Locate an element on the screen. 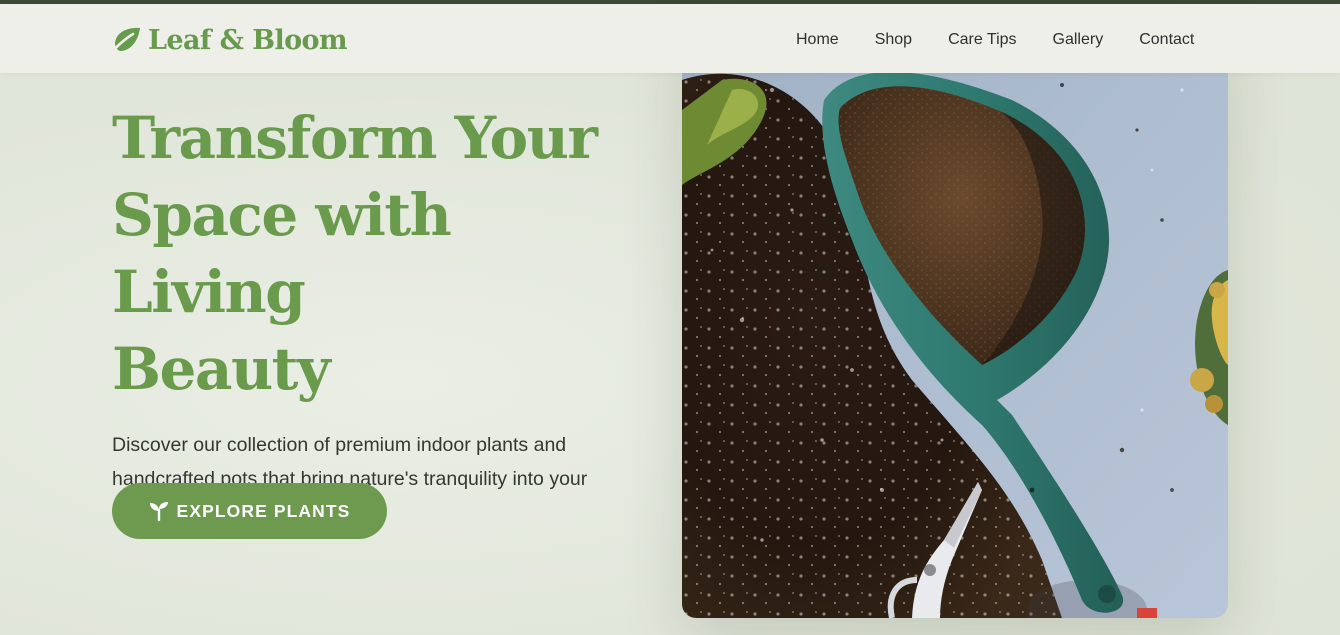 The image size is (1340, 635). seedling-icon is located at coordinates (158, 511).